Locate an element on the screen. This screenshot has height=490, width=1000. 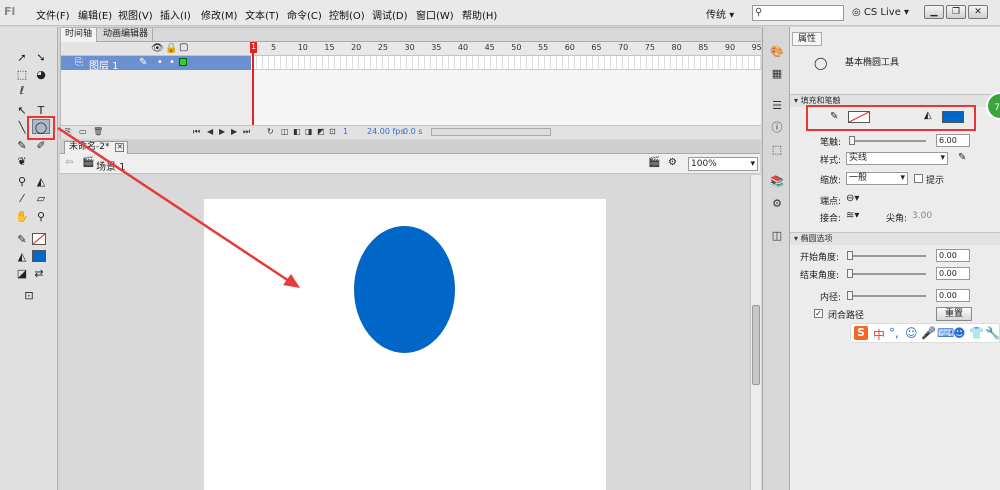
new-folder-icon: ▭ is located at coordinates (83, 131).